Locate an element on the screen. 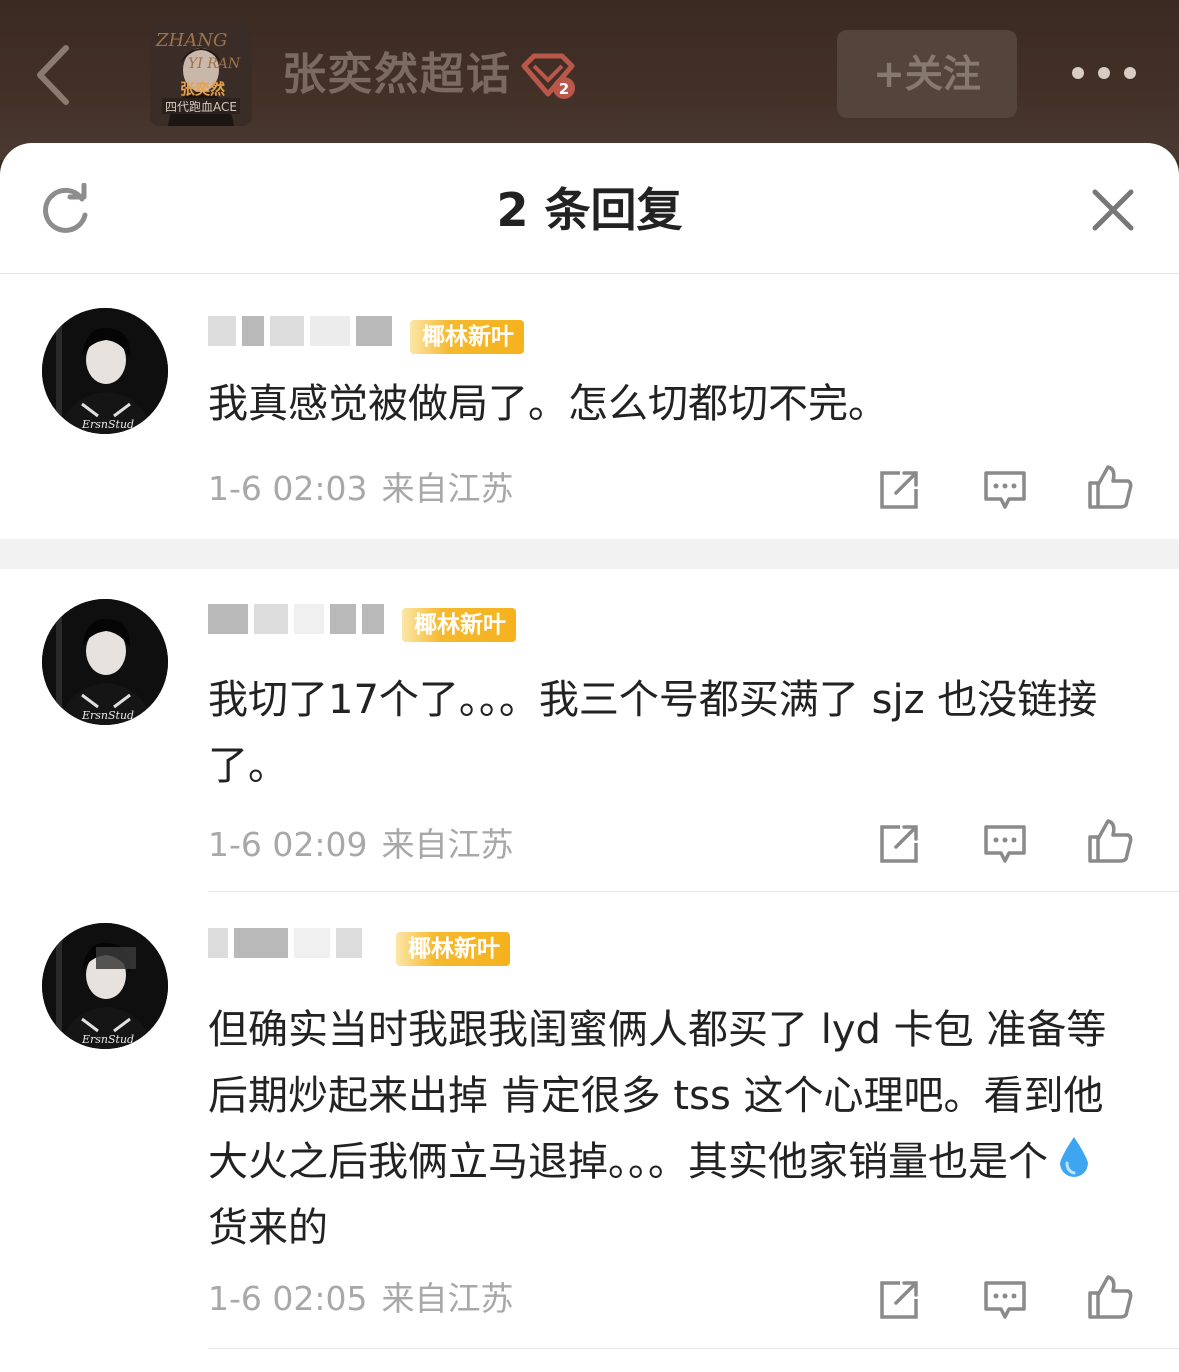 The width and height of the screenshot is (1179, 1372). comment-meta: 1-6 02:05 来自江苏 is located at coordinates (361, 1299).